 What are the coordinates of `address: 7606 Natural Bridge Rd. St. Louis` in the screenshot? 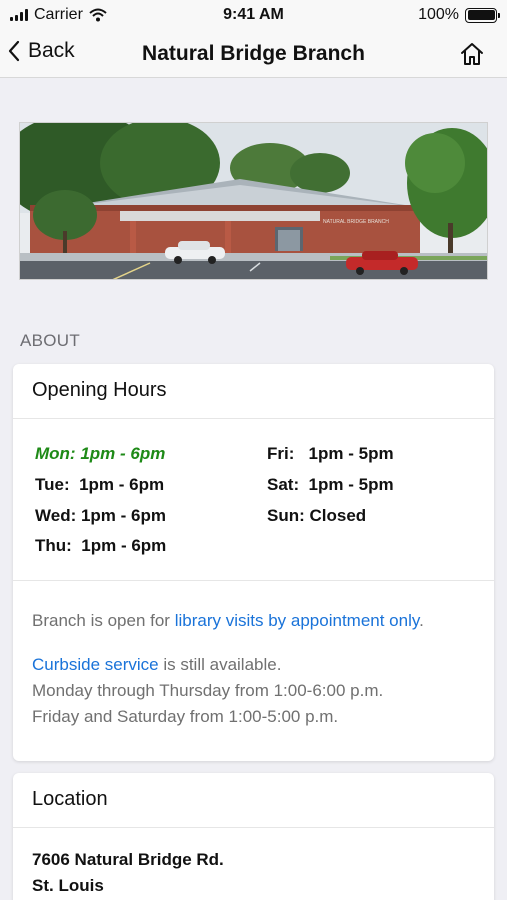 It's located at (253, 863).